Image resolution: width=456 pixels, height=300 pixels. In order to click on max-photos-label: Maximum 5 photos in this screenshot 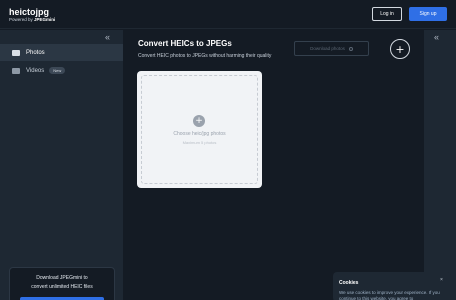, I will do `click(199, 142)`.